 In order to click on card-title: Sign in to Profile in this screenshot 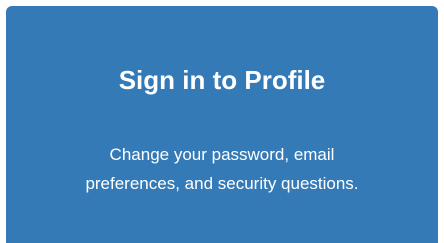, I will do `click(222, 80)`.